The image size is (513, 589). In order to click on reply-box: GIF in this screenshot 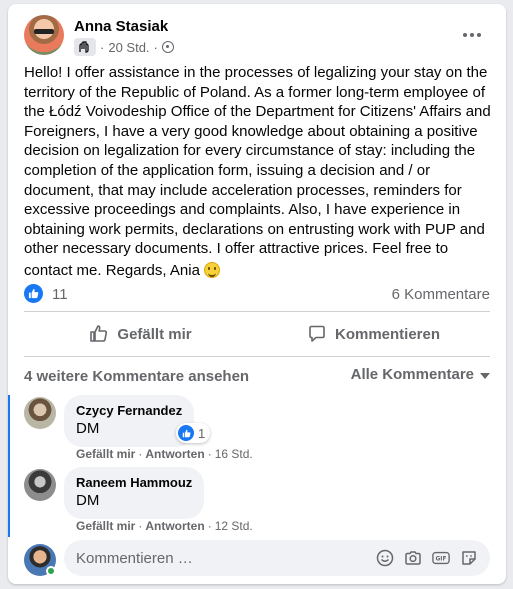, I will do `click(257, 558)`.